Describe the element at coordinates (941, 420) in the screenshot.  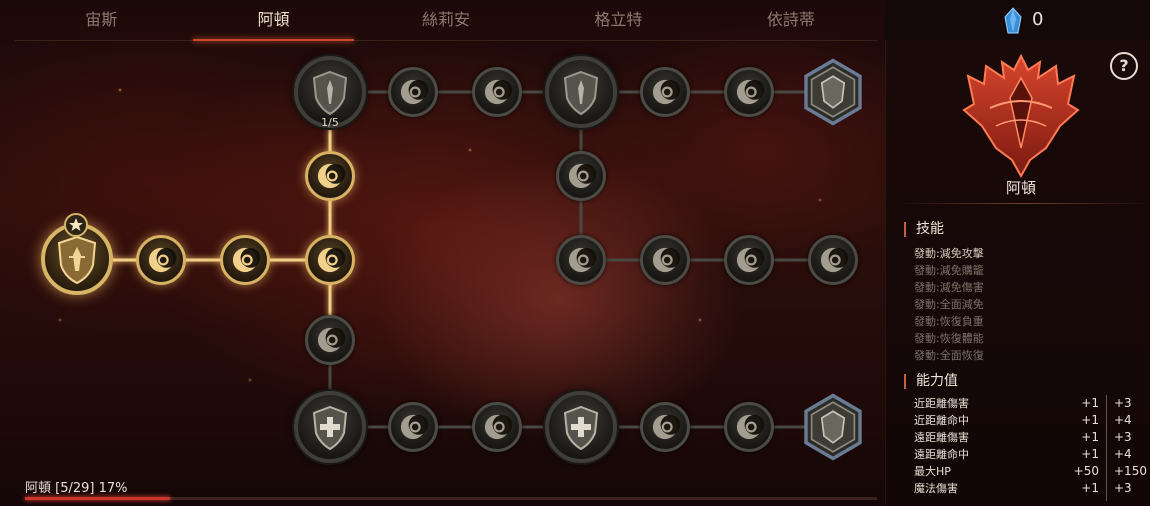
I see `stat-label: 近距離命中` at that location.